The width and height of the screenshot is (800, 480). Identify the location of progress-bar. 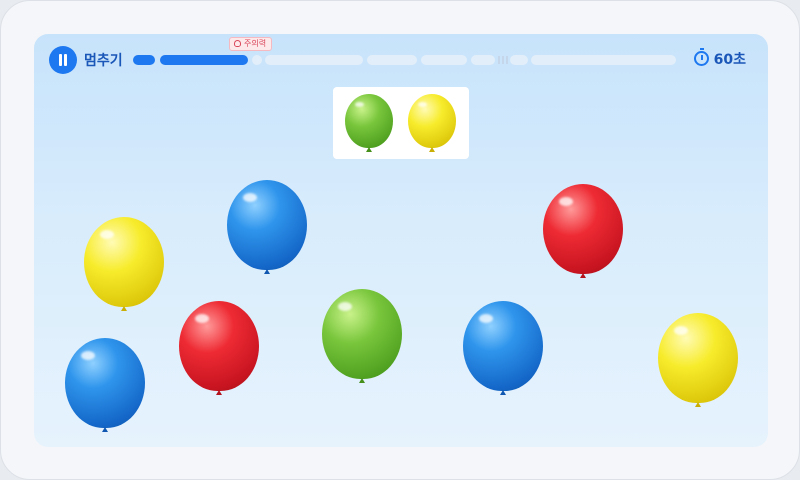
(404, 60).